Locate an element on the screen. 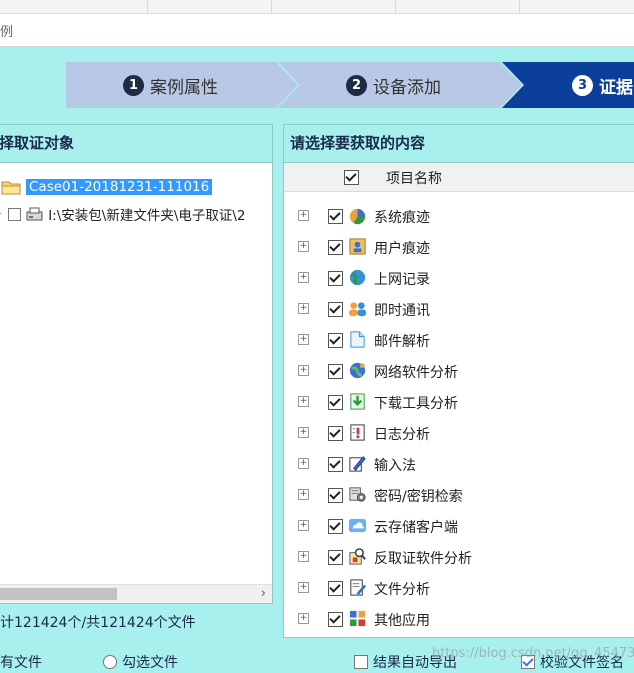 This screenshot has height=673, width=634. other-apps-icon is located at coordinates (357, 618).